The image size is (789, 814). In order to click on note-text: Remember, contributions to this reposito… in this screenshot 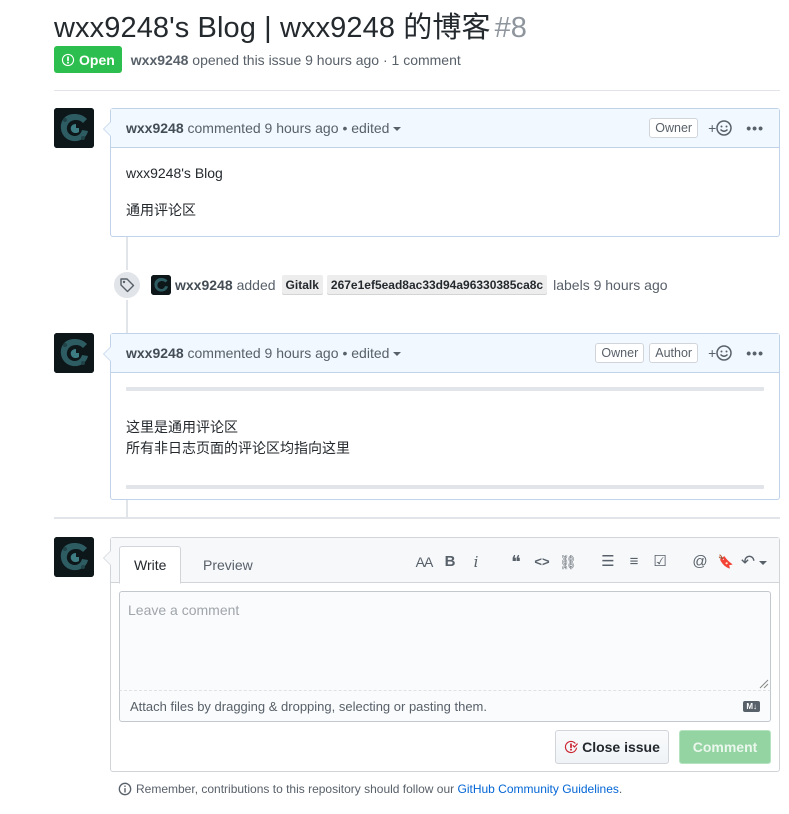, I will do `click(295, 789)`.